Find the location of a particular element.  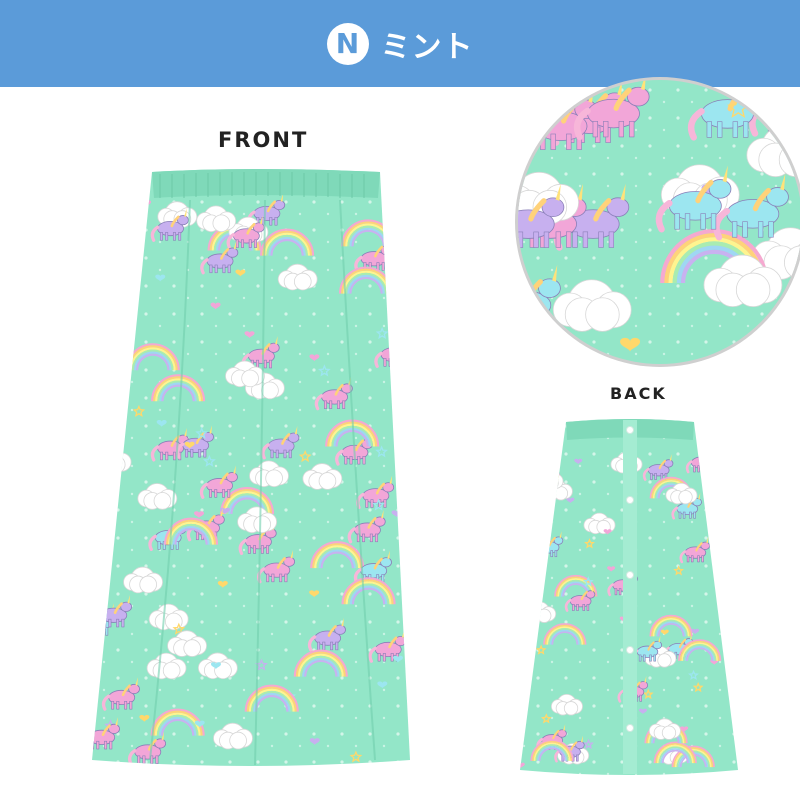

heart-icon is located at coordinates (555, 473).